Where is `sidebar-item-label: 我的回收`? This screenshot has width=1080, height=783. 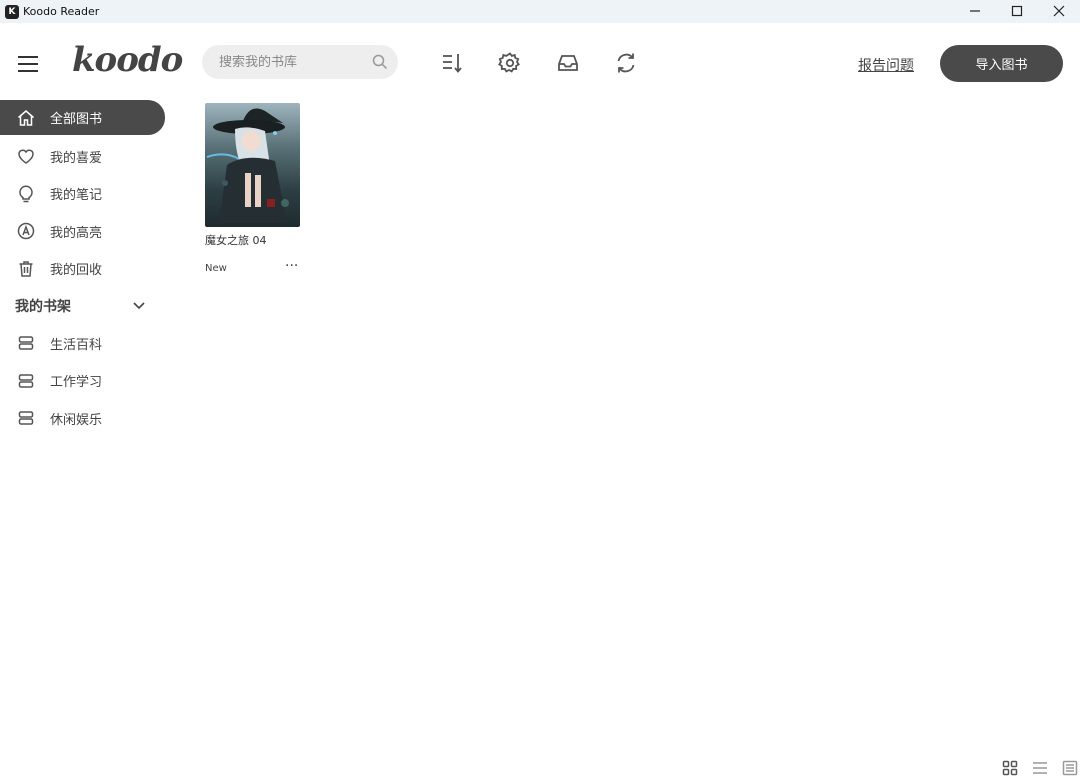
sidebar-item-label: 我的回收 is located at coordinates (76, 271).